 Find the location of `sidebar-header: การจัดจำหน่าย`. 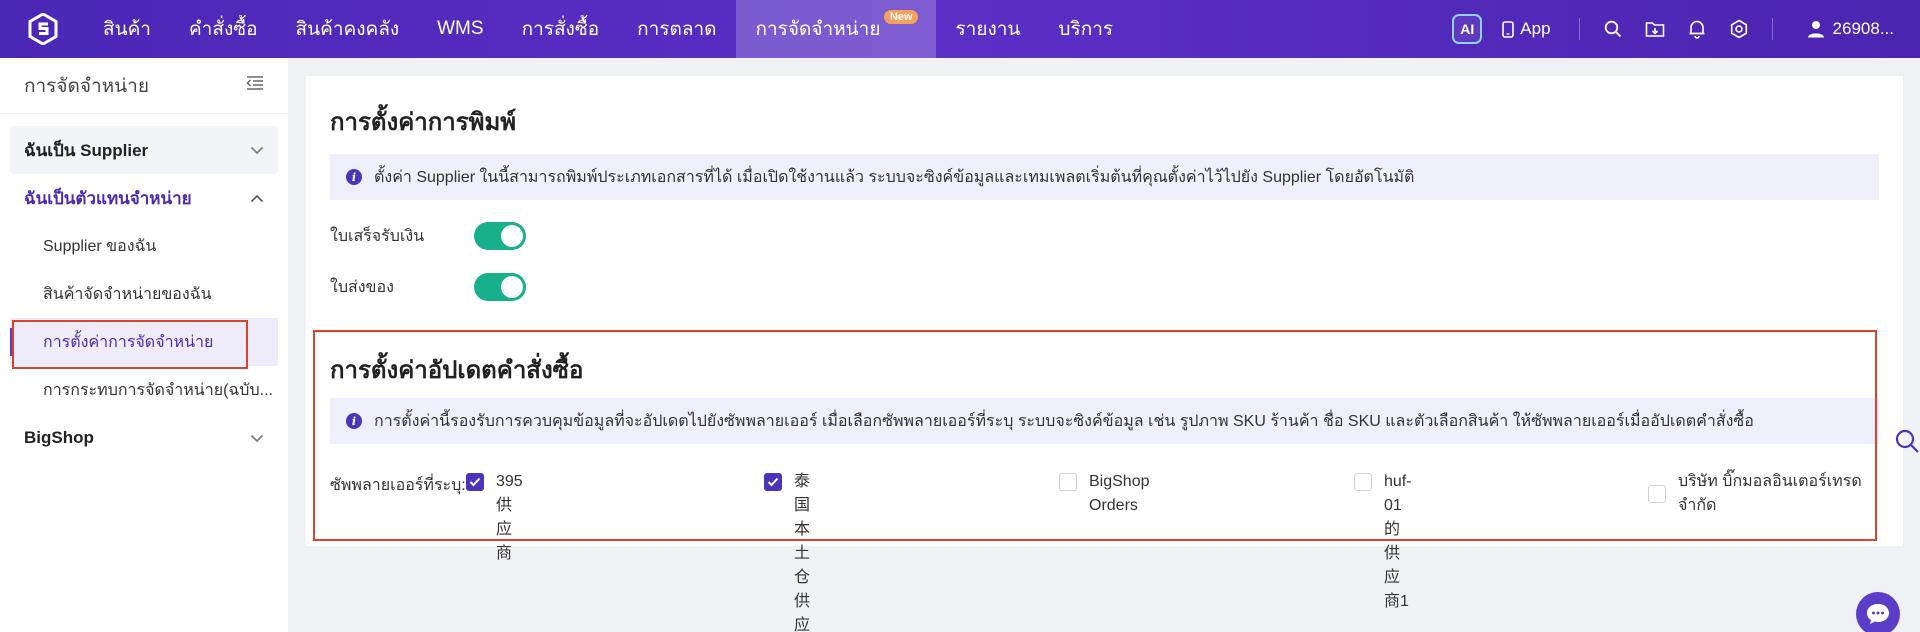

sidebar-header: การจัดจำหน่าย is located at coordinates (144, 86).